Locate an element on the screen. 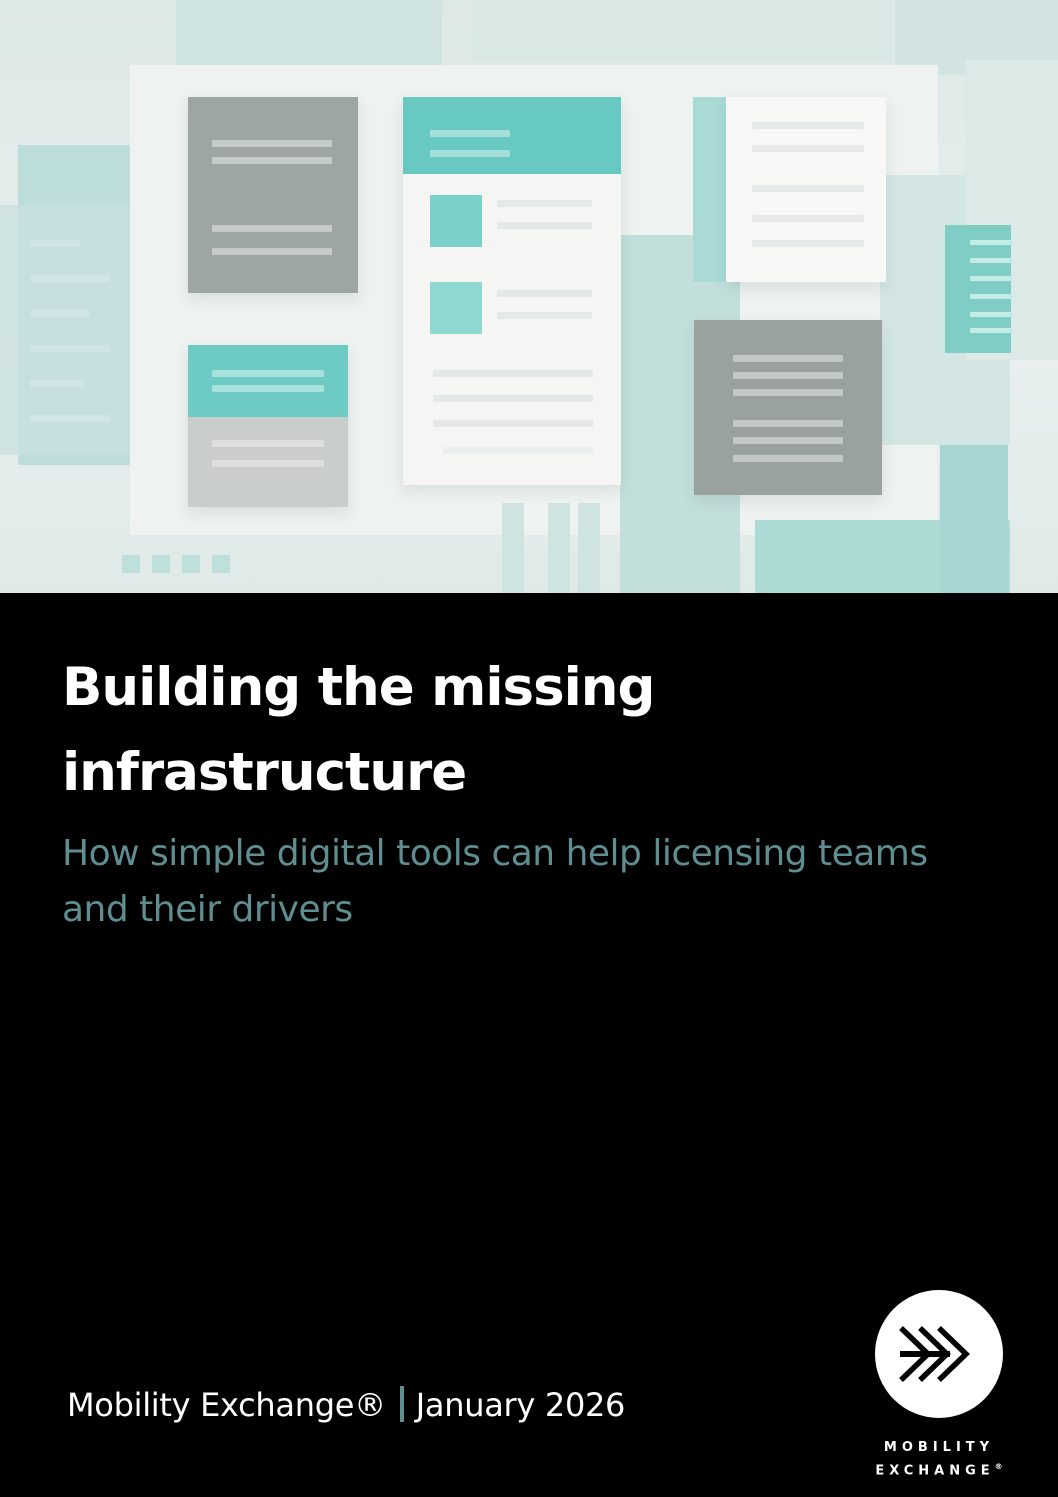  publisher-name: Mobility Exchange® is located at coordinates (226, 1405).